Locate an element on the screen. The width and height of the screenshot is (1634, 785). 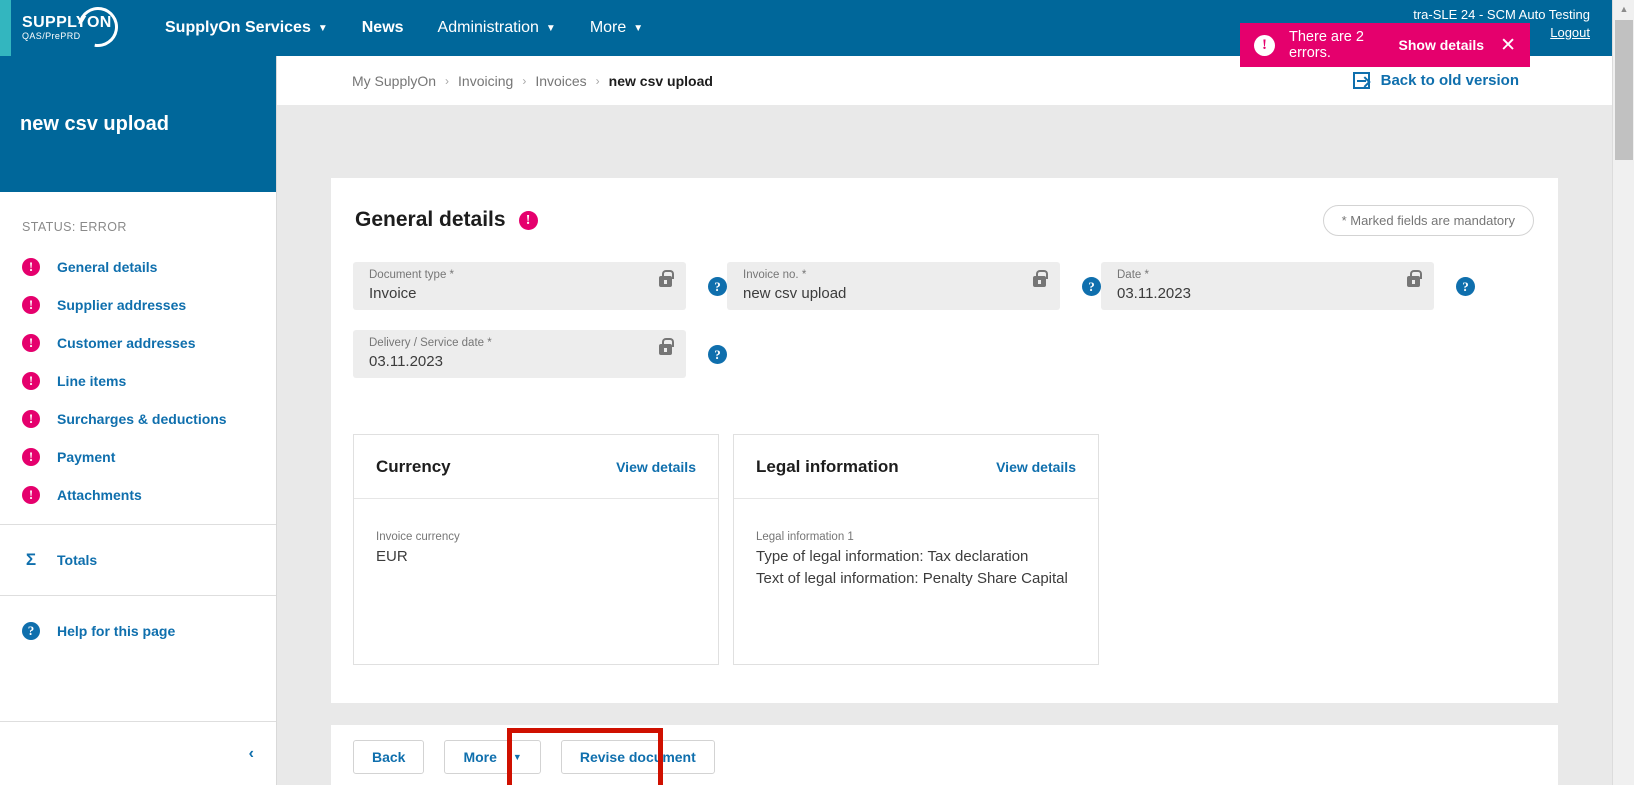
scrollbar-thumb is located at coordinates (1624, 90).